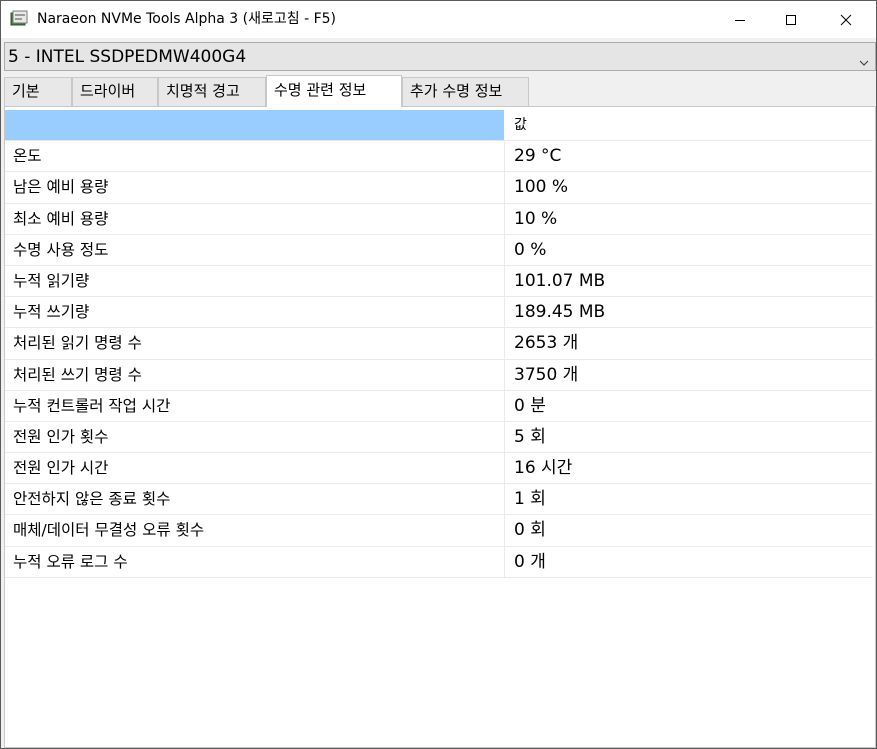  I want to click on tab-strip: 기본 드라이버 치명적 경고 수명 관련 정보 추가 수명 정보, so click(440, 91).